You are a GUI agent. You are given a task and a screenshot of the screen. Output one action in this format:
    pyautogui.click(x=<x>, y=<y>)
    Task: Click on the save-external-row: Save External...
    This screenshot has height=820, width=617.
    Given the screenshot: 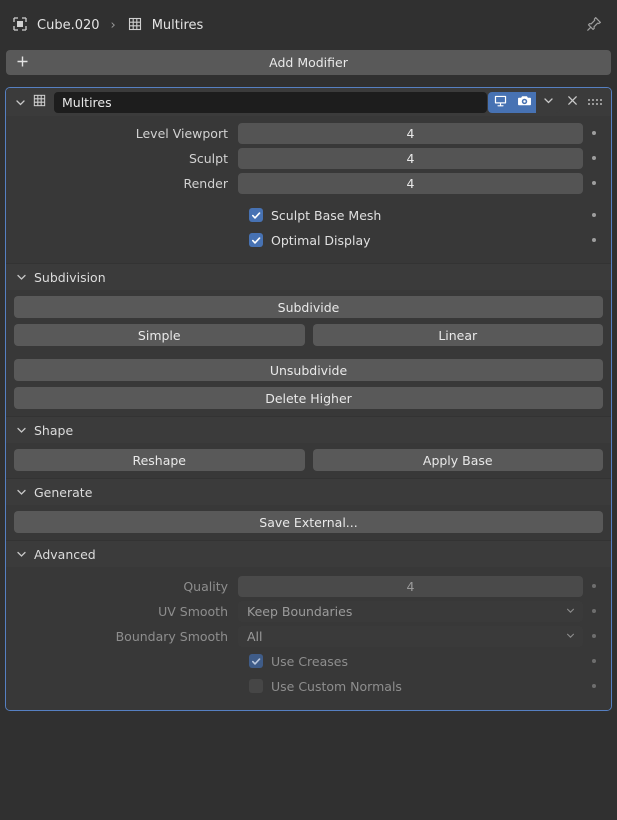 What is the action you would take?
    pyautogui.click(x=308, y=522)
    